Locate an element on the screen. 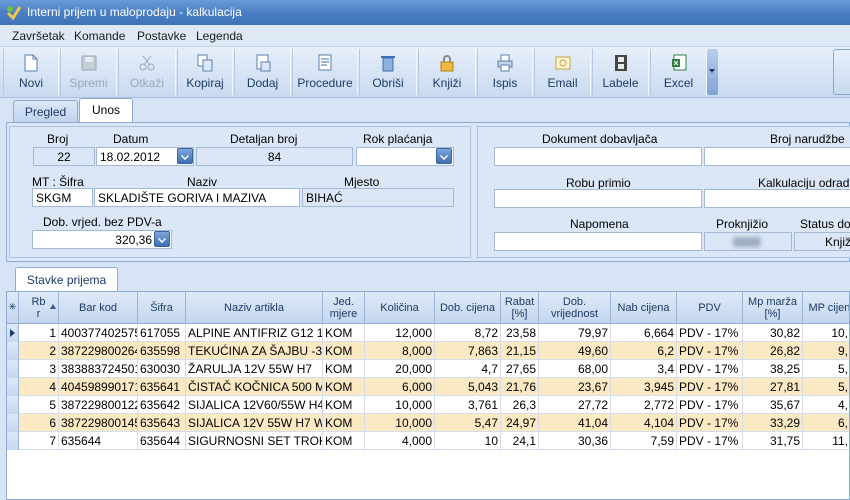  dob-vrijed-dropdown-button is located at coordinates (162, 239).